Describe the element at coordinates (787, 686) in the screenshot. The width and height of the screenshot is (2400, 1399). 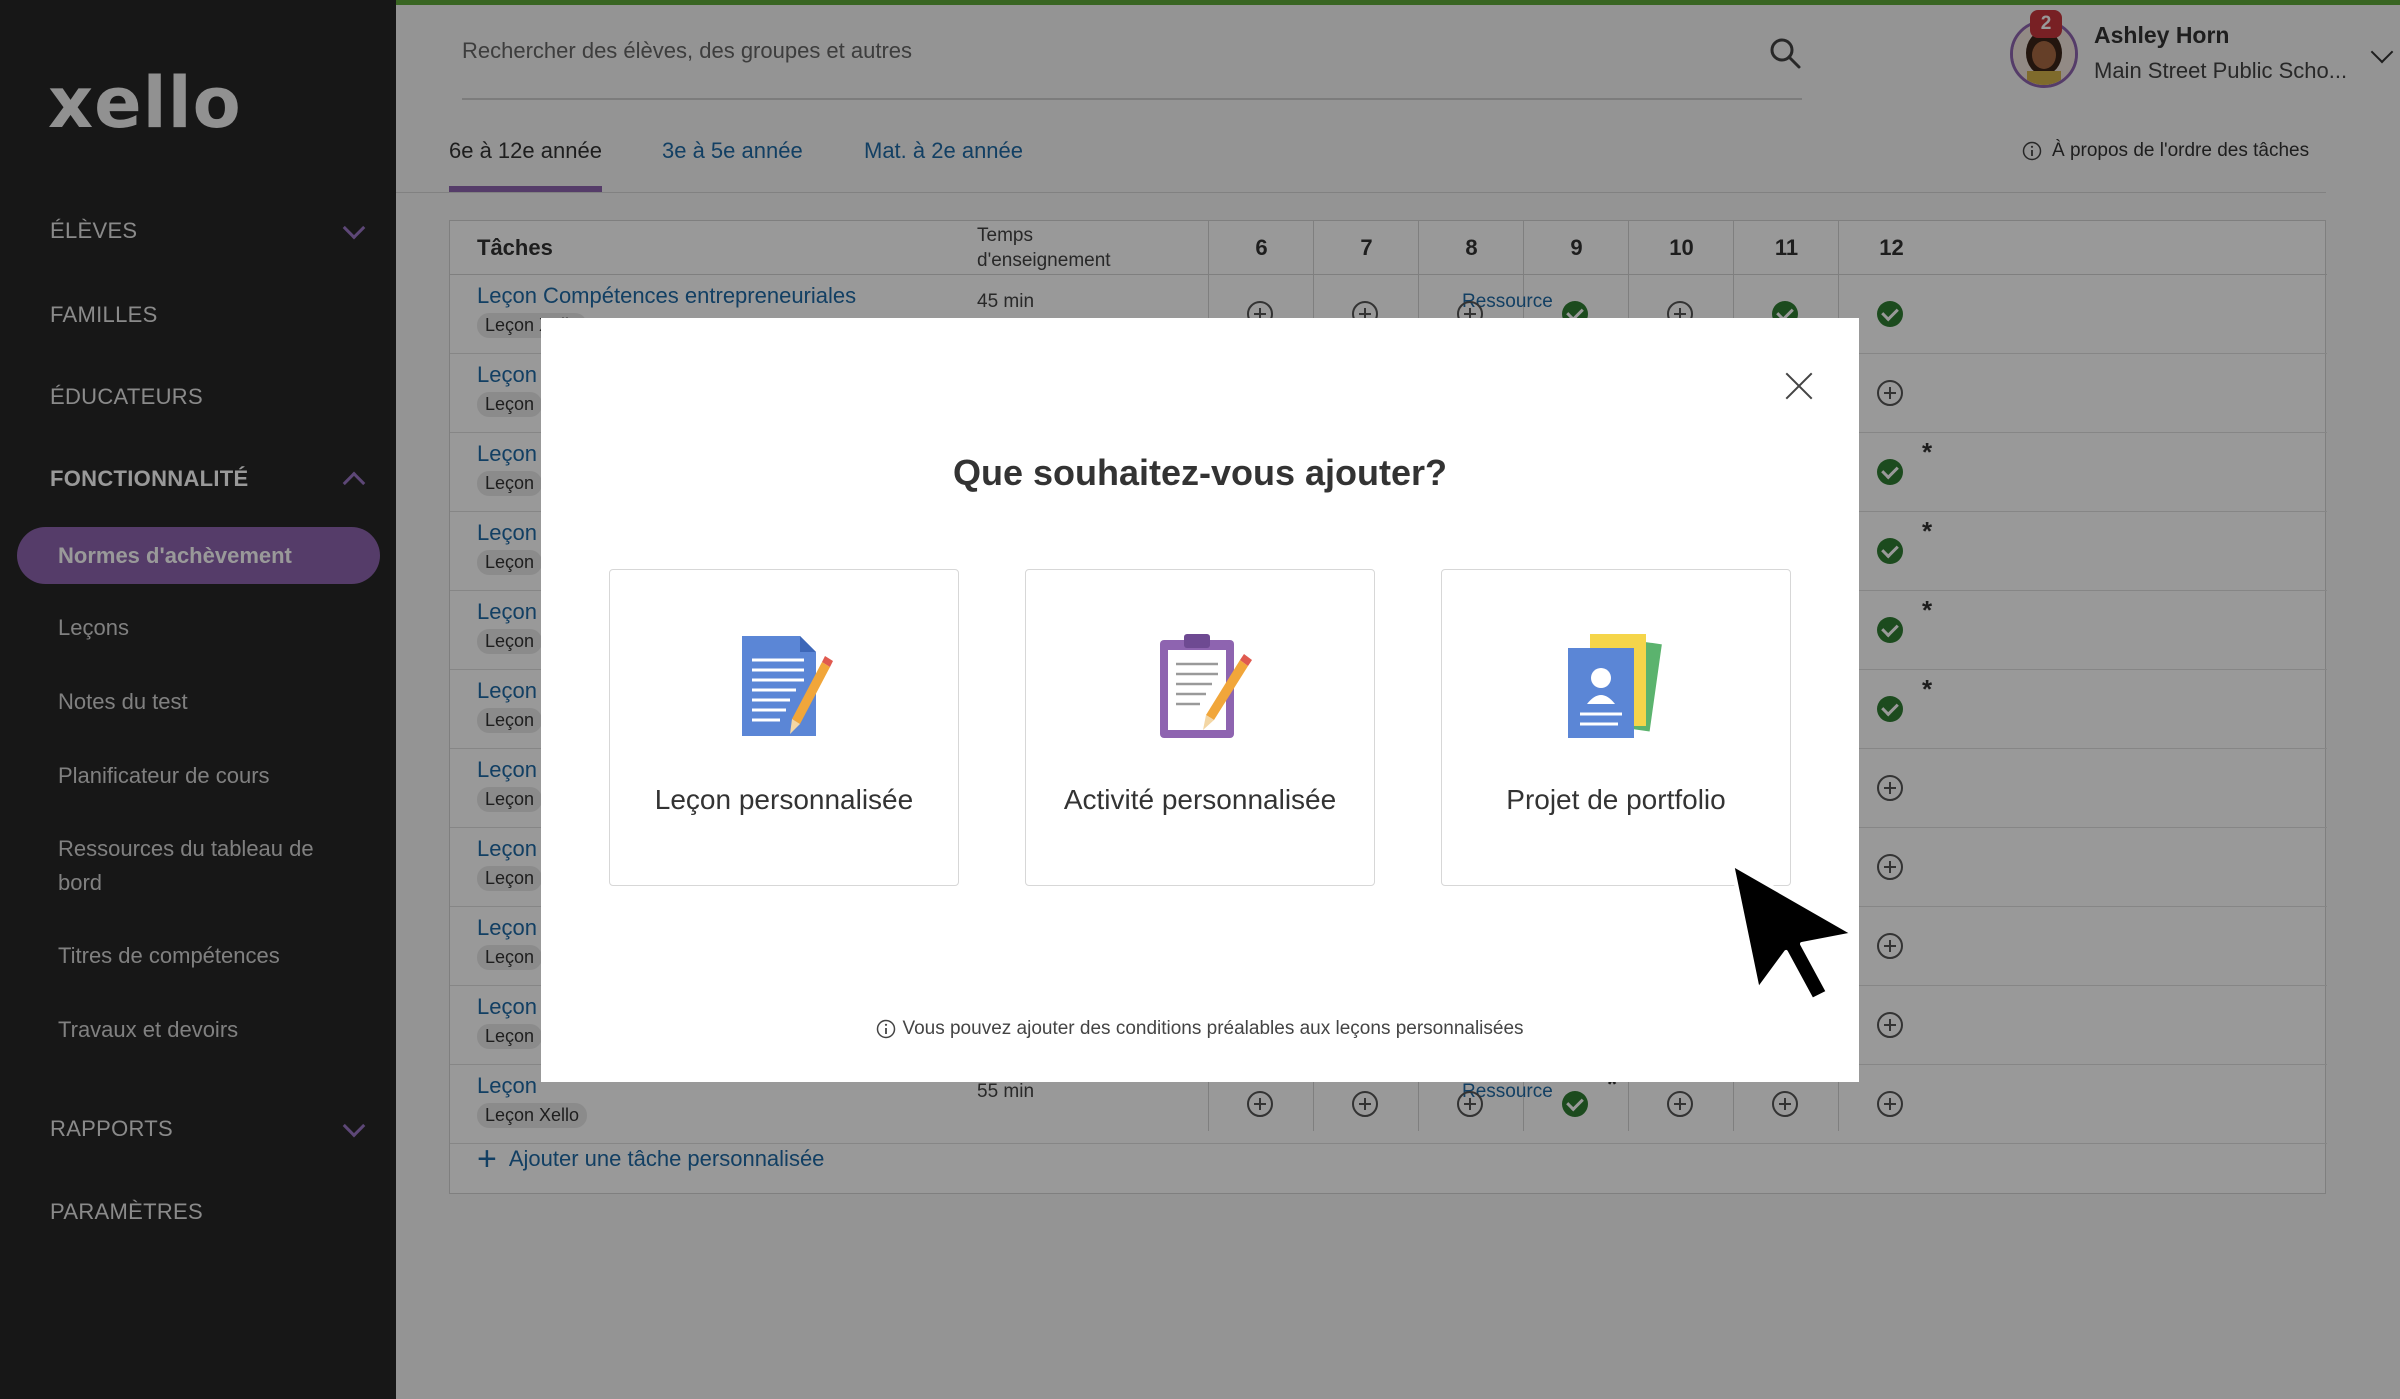
I see `document-pencil-icon` at that location.